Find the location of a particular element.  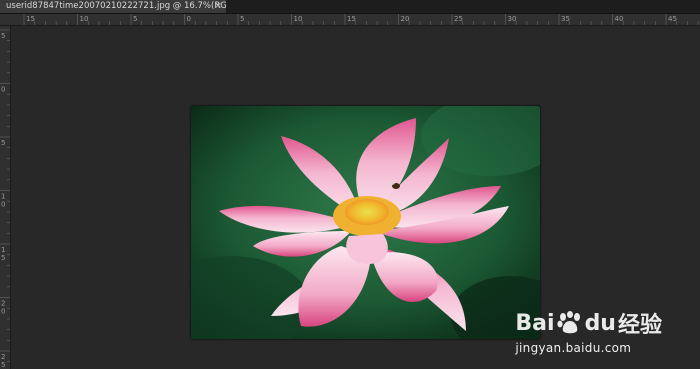

ruler-label: 20 is located at coordinates (405, 19).